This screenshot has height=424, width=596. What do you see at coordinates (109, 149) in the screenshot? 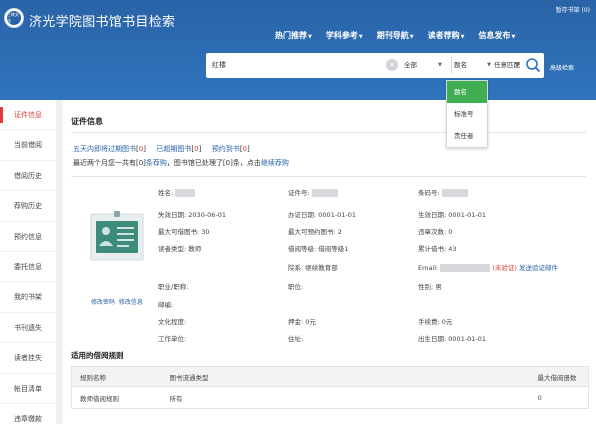
I see `due-soon-link: 五天内即将过期图书[0]` at bounding box center [109, 149].